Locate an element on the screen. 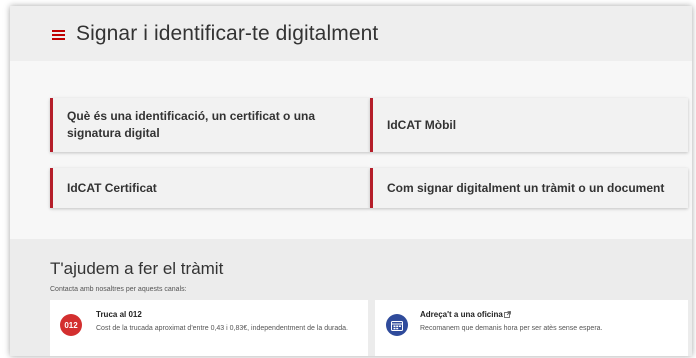 This screenshot has width=696, height=358. card-idcat-mobil: IdCAT Mòbil is located at coordinates (529, 125).